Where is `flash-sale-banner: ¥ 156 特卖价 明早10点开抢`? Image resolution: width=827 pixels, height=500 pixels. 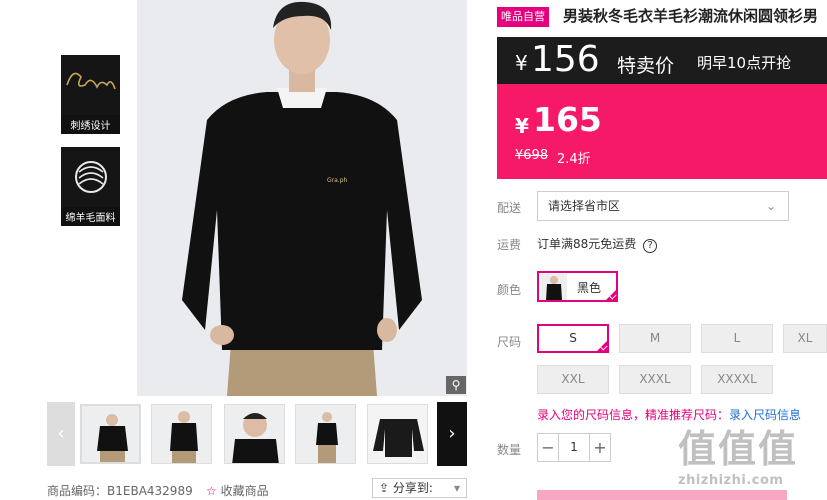
flash-sale-banner: ¥ 156 特卖价 明早10点开抢 is located at coordinates (662, 60).